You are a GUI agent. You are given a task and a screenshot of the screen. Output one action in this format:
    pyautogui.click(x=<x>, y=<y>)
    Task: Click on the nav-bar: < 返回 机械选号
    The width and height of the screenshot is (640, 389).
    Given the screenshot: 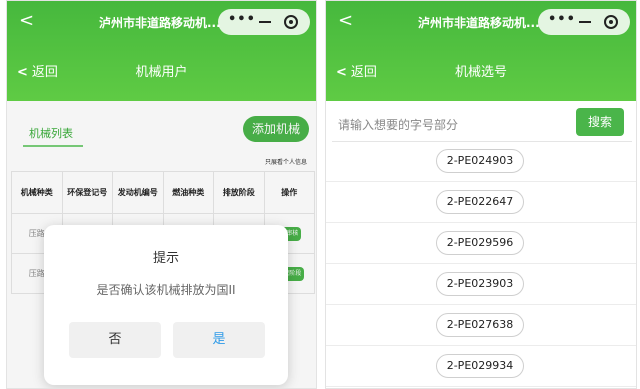 What is the action you would take?
    pyautogui.click(x=481, y=70)
    